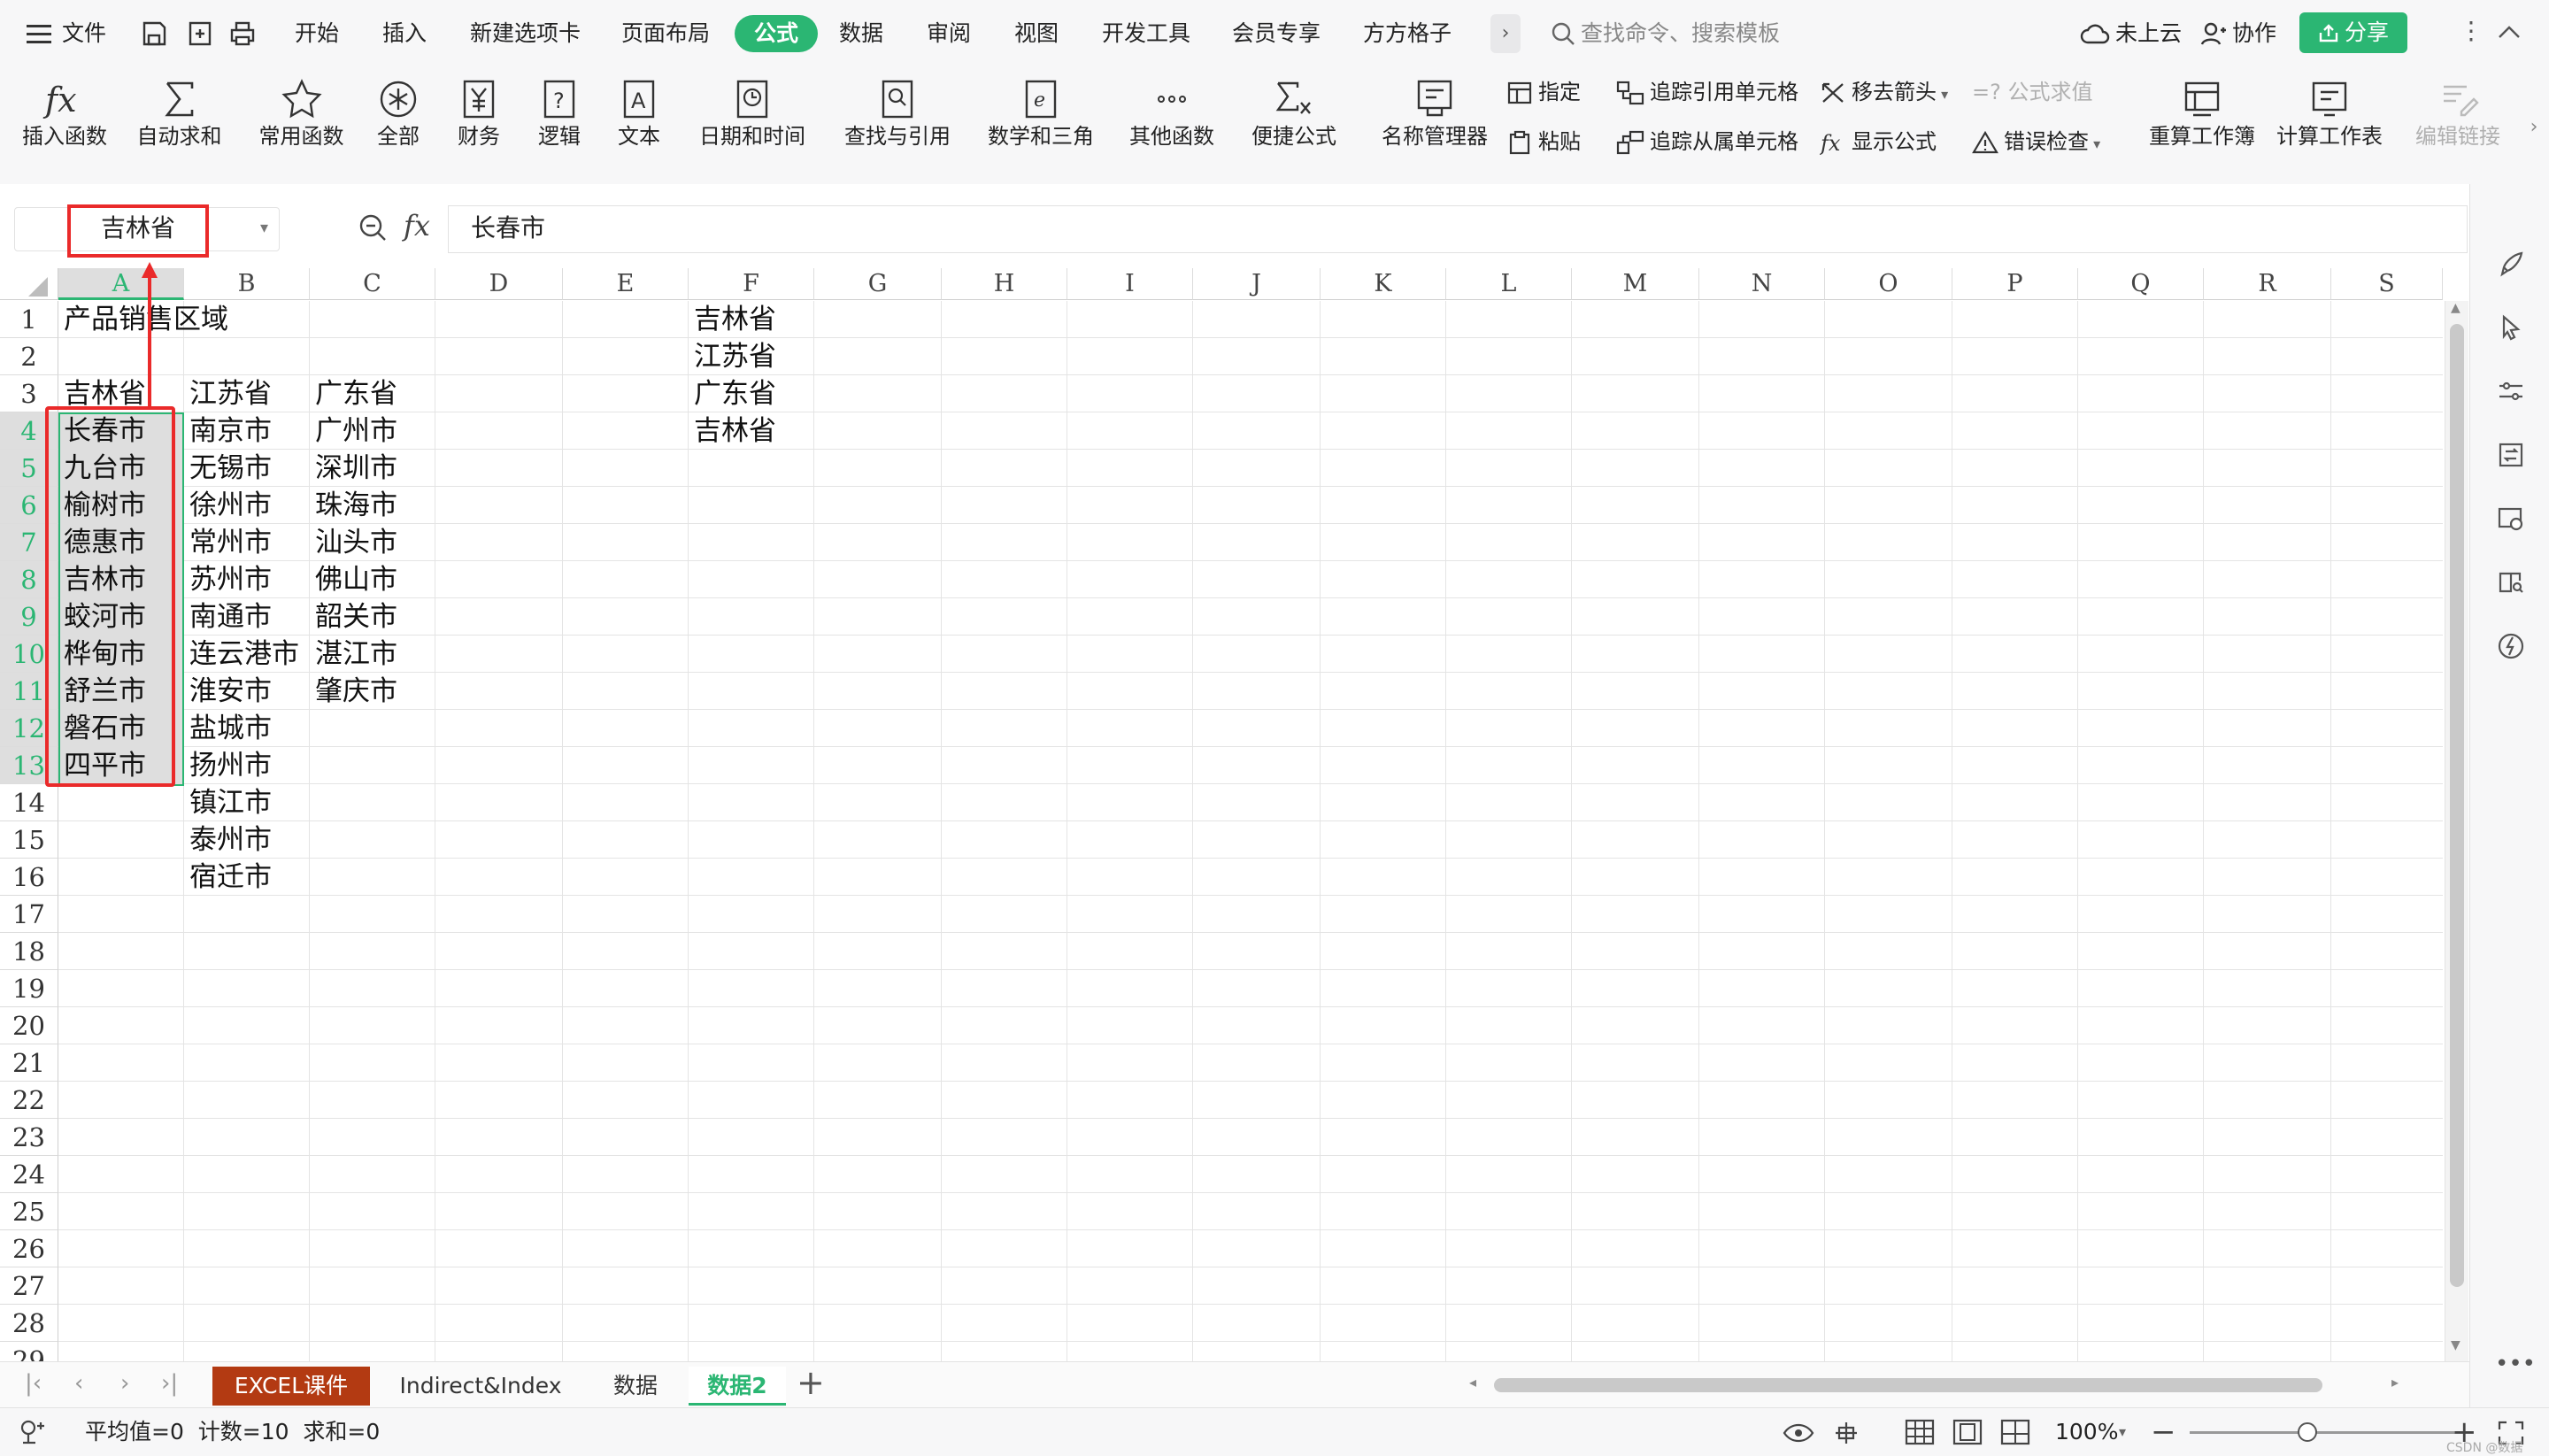 This screenshot has width=2549, height=1456. What do you see at coordinates (1435, 113) in the screenshot?
I see `name-manager-button: 名称管理器` at bounding box center [1435, 113].